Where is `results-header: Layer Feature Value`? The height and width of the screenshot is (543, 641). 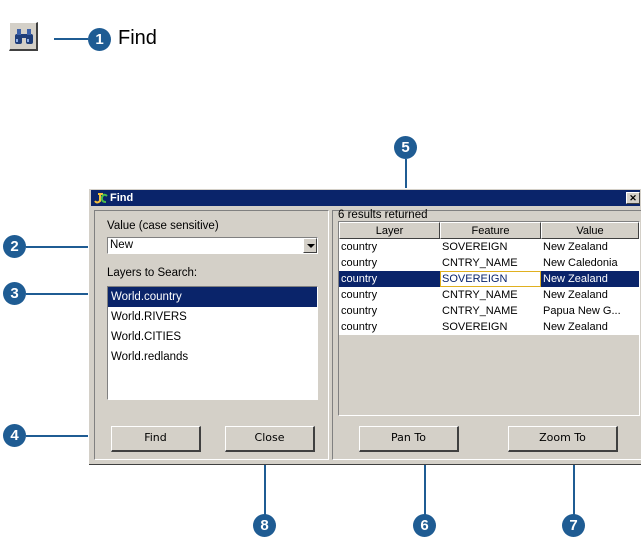 results-header: Layer Feature Value is located at coordinates (489, 230).